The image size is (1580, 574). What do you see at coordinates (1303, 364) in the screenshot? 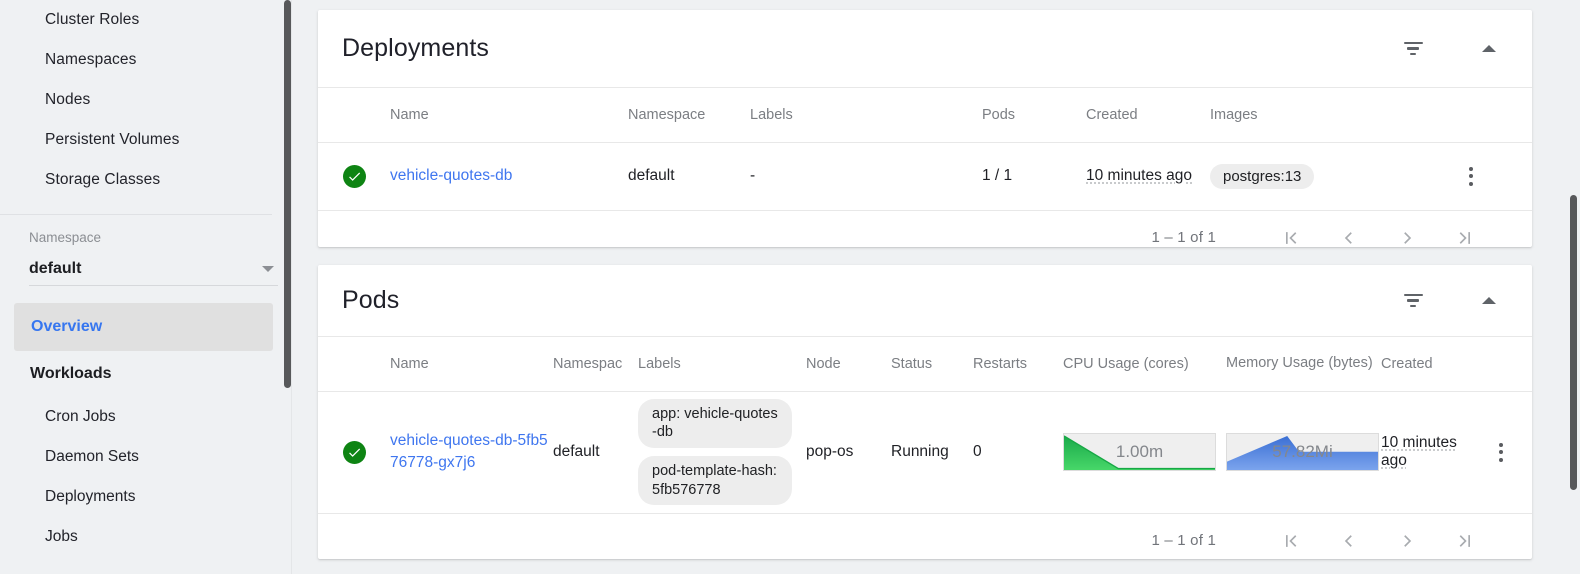
I see `col-memory-usage: Memory Usage (bytes)` at bounding box center [1303, 364].